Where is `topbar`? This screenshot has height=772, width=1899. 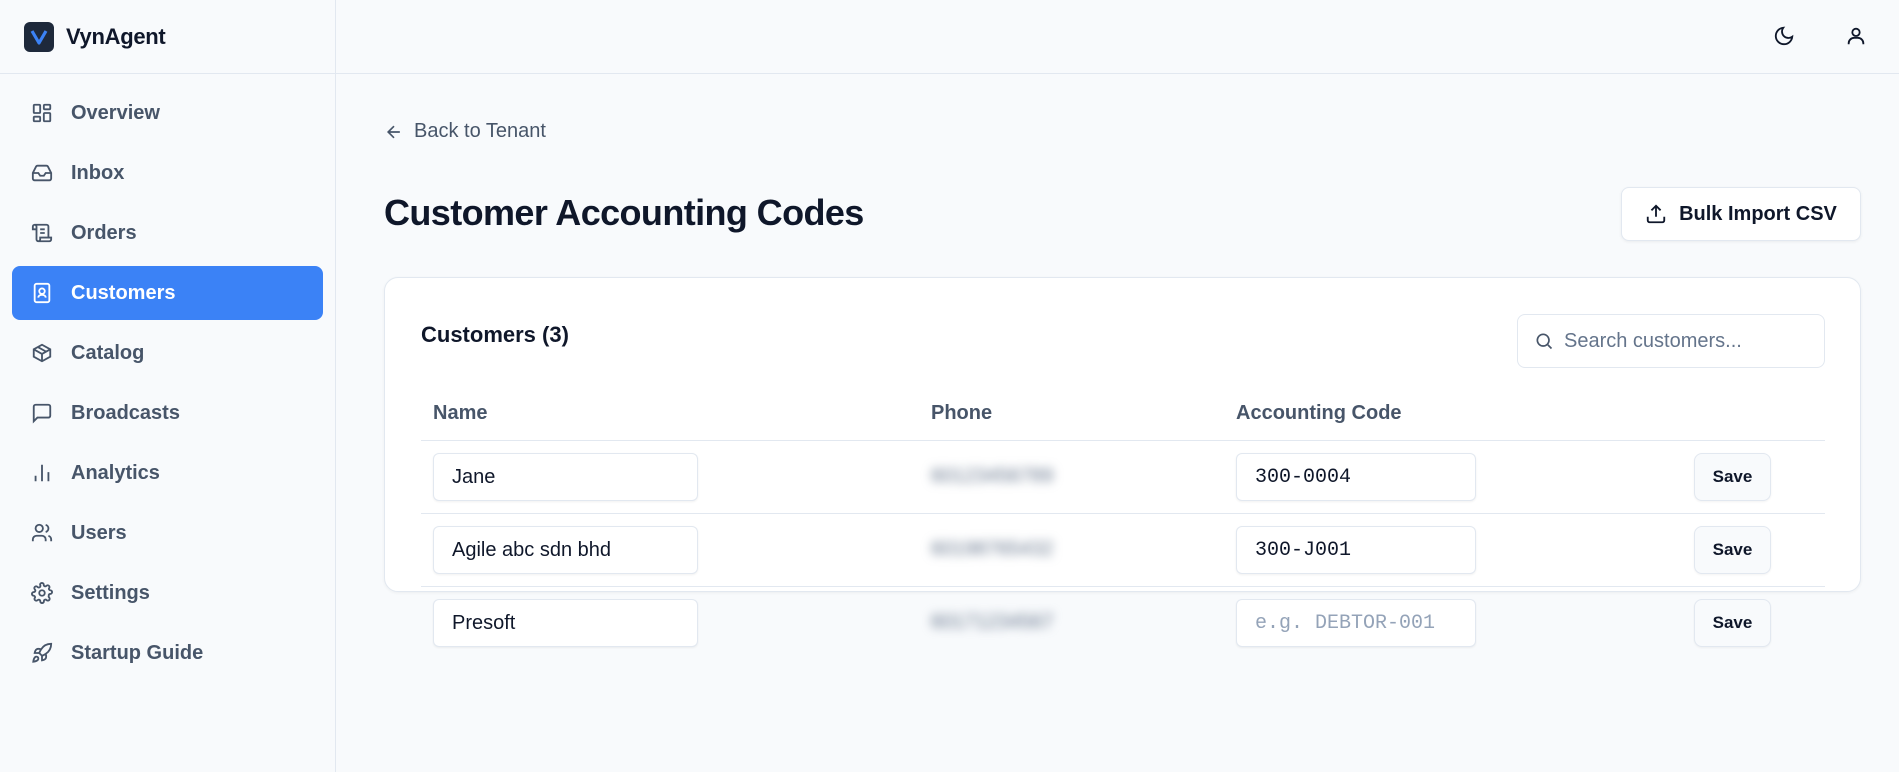
topbar is located at coordinates (1117, 37).